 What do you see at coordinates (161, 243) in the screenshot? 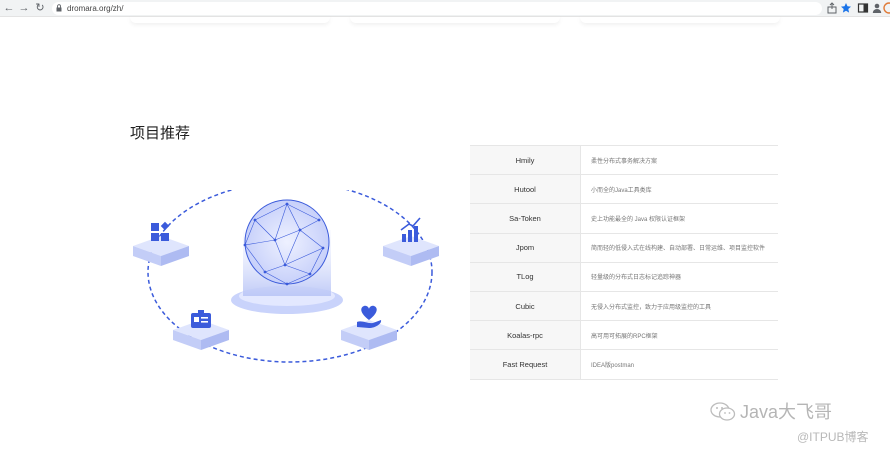
I see `apps-icon` at bounding box center [161, 243].